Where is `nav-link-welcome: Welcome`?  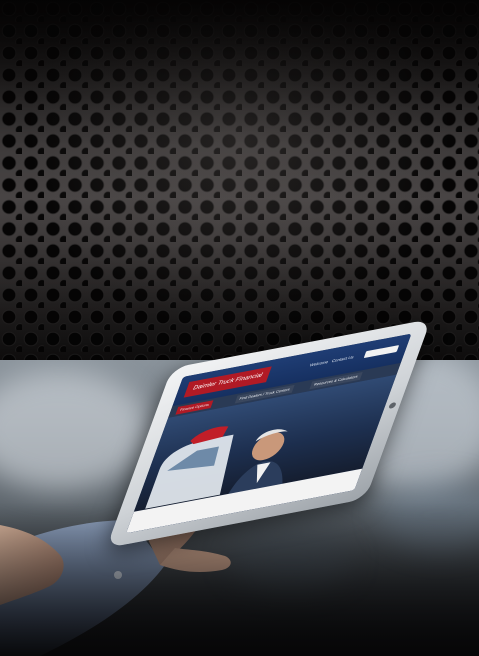 nav-link-welcome: Welcome is located at coordinates (319, 363).